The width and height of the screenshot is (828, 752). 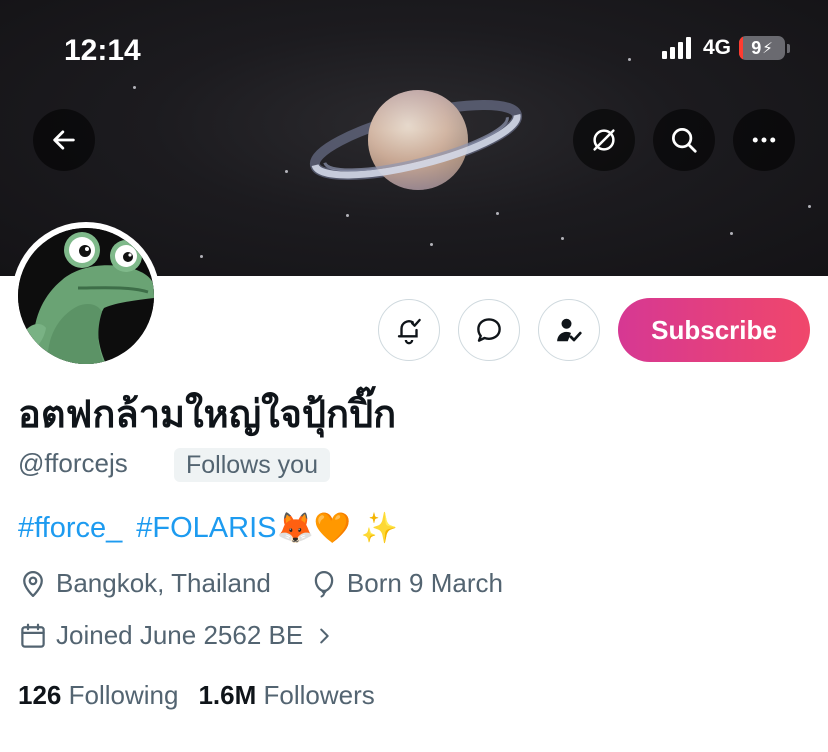 What do you see at coordinates (33, 583) in the screenshot?
I see `location-pin-icon` at bounding box center [33, 583].